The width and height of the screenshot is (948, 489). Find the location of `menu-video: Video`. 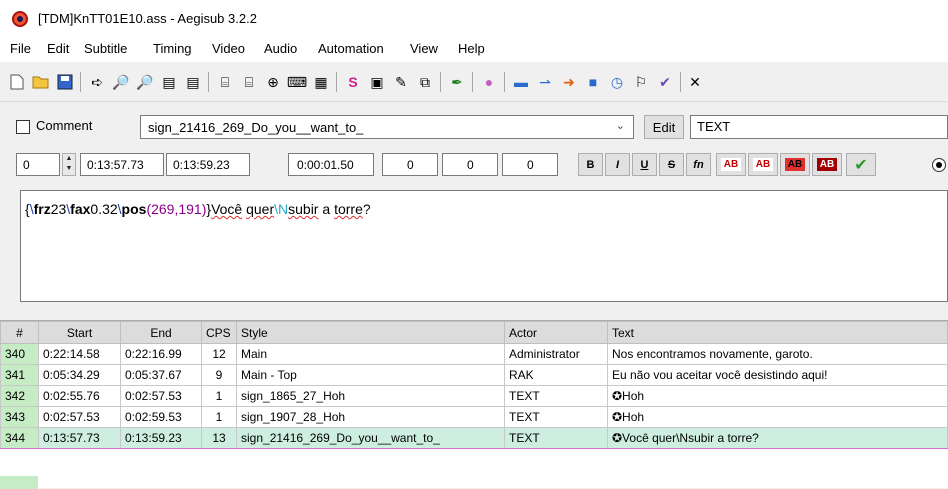

menu-video: Video is located at coordinates (228, 48).